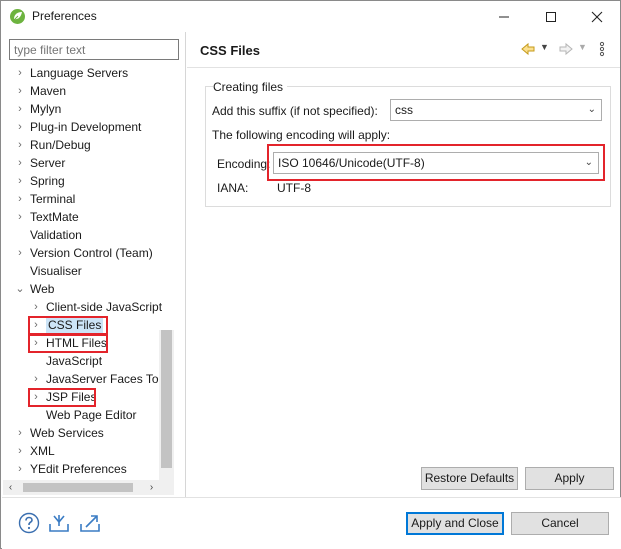  Describe the element at coordinates (233, 188) in the screenshot. I see `iana-label: IANA:` at that location.